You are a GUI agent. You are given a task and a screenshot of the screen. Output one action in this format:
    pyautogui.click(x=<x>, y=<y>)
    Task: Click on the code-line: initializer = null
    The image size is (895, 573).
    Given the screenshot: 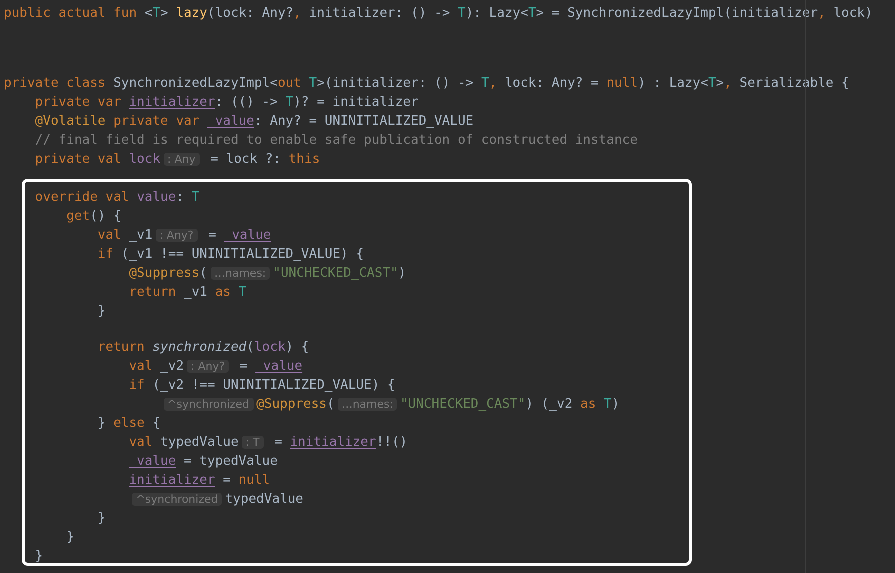 What is the action you would take?
    pyautogui.click(x=199, y=481)
    